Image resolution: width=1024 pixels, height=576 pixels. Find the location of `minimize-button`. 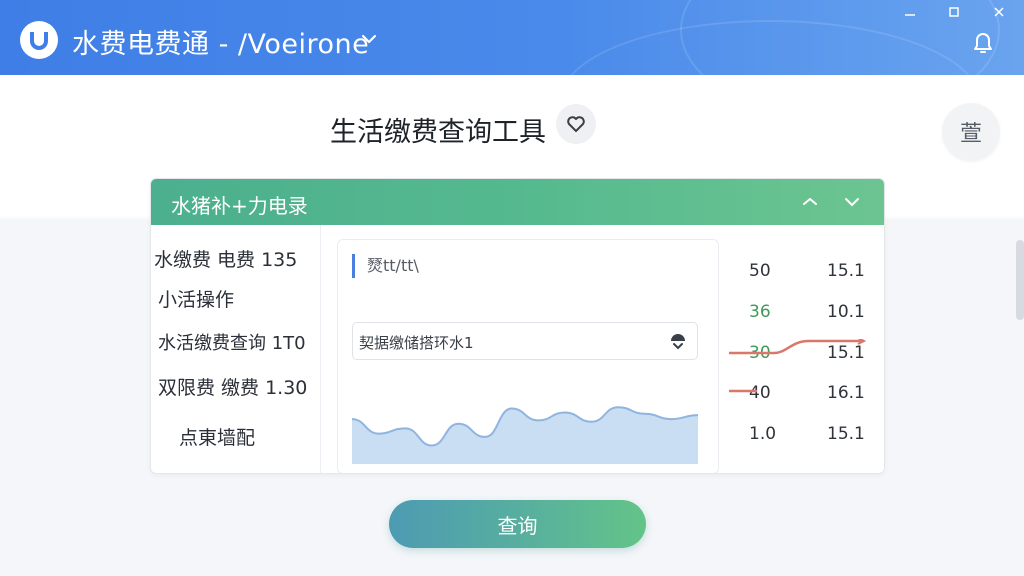

minimize-button is located at coordinates (910, 12).